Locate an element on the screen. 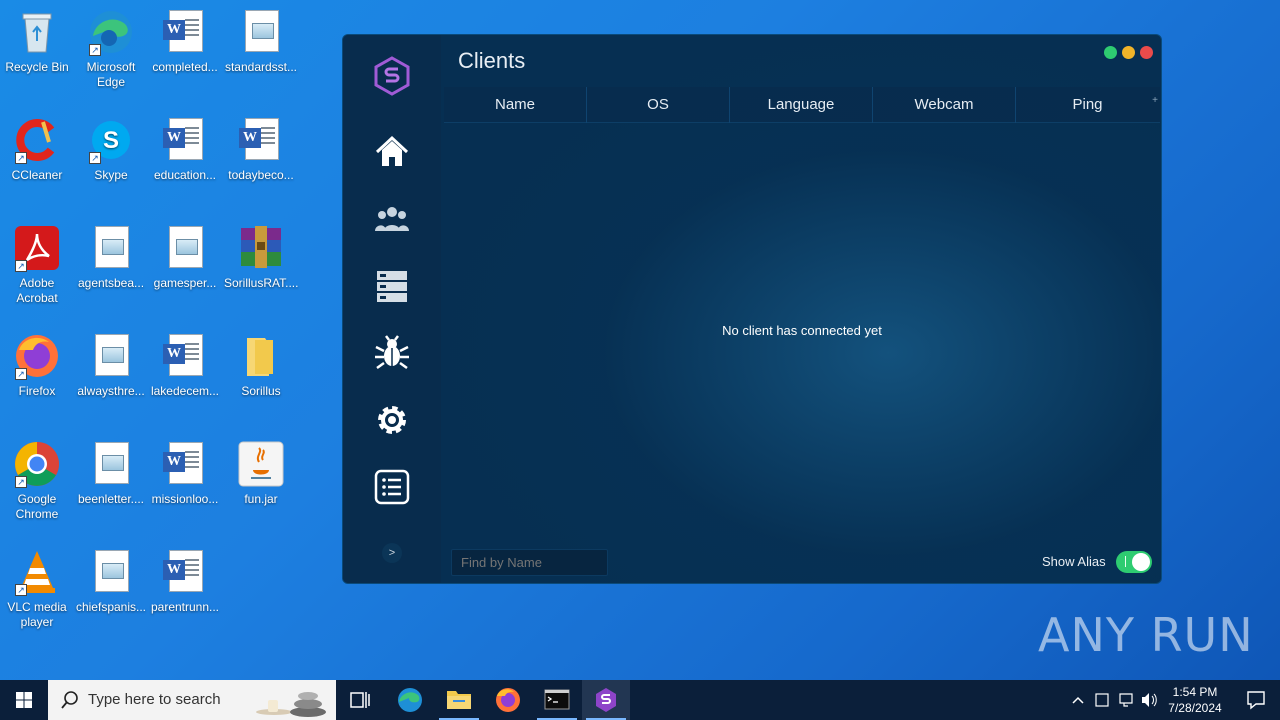 The image size is (1280, 720). task-view-icon is located at coordinates (360, 700).